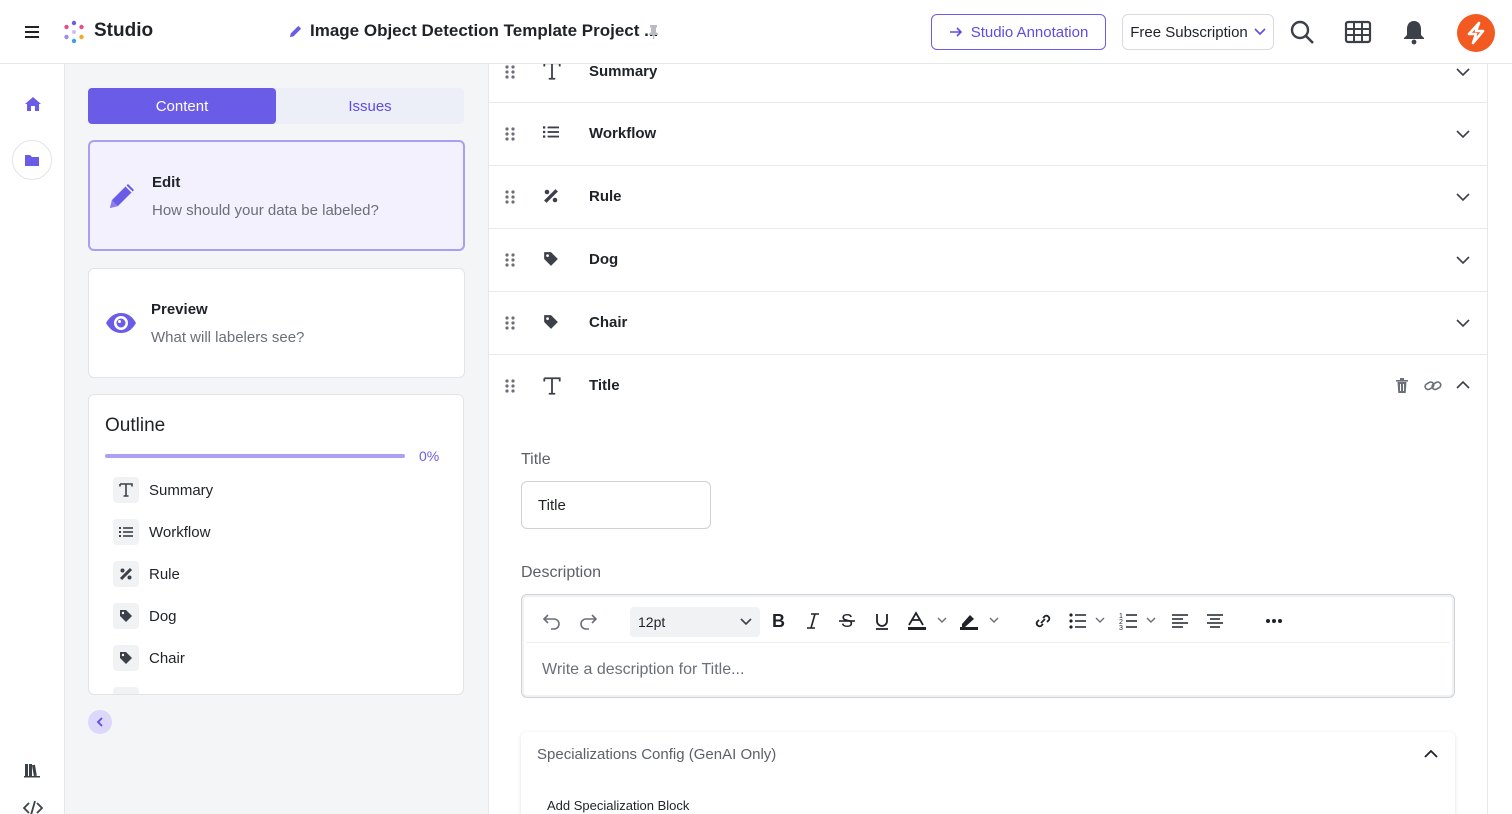  Describe the element at coordinates (695, 622) in the screenshot. I see `font-size-select: 12pt` at that location.